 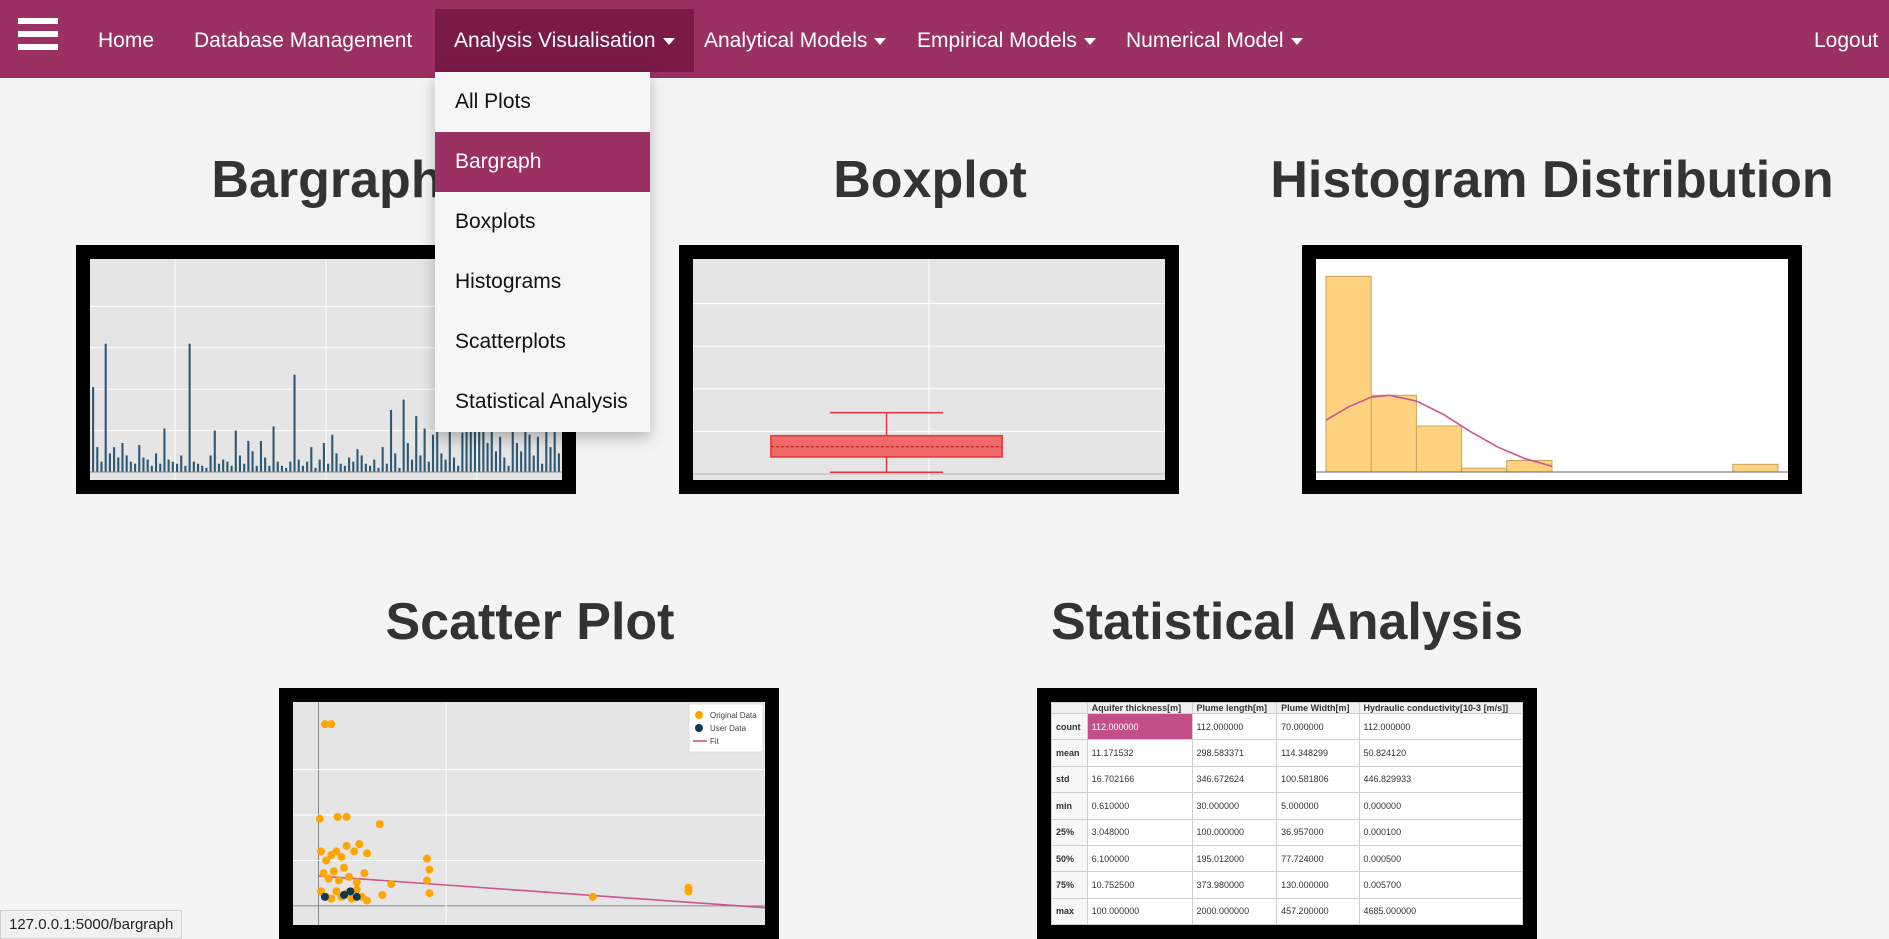 I want to click on dropdown-item-scatterplots: Scatterplots, so click(x=542, y=342).